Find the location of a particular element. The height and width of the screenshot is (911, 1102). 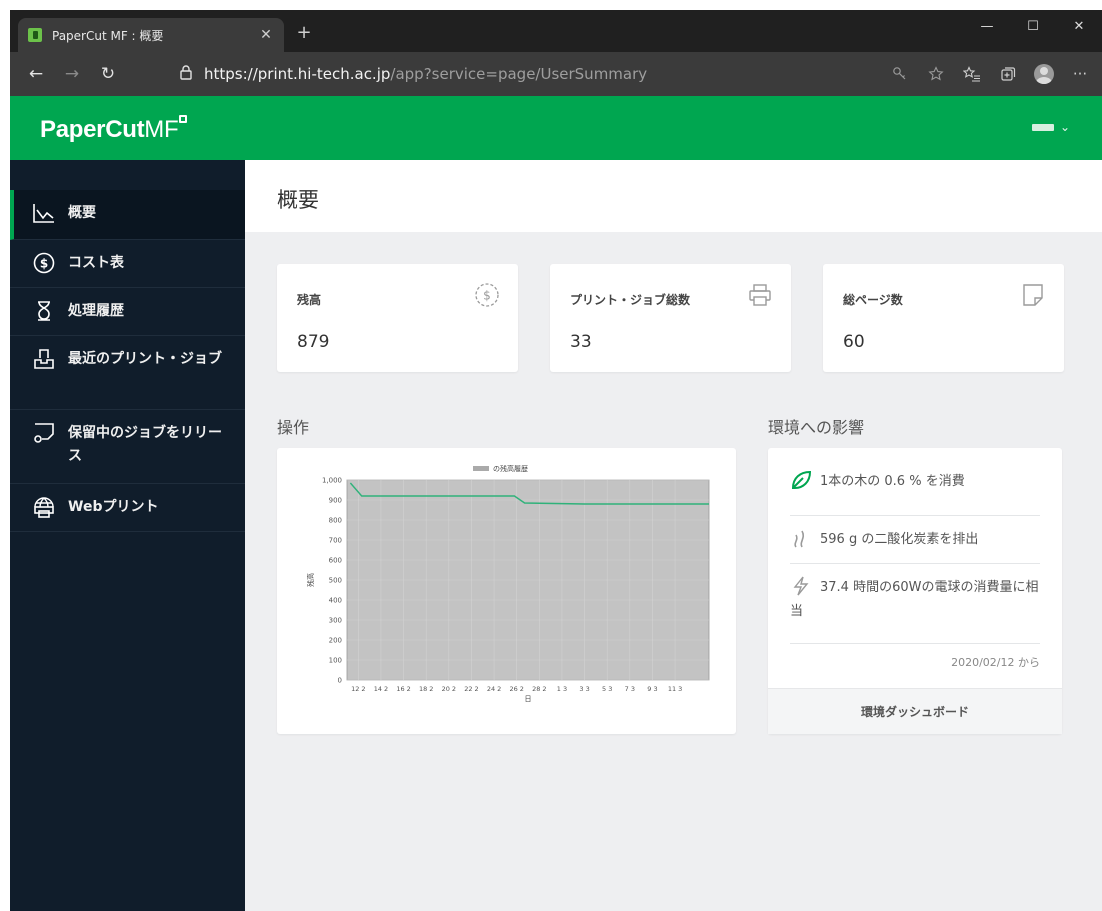

window-controls: — ☐ ✕ is located at coordinates (1033, 26).